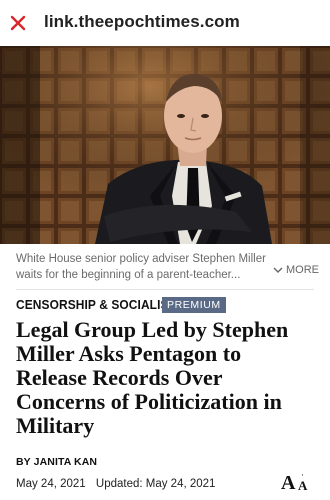 Image resolution: width=330 pixels, height=500 pixels. I want to click on author-link: JANITA KAN, so click(65, 462).